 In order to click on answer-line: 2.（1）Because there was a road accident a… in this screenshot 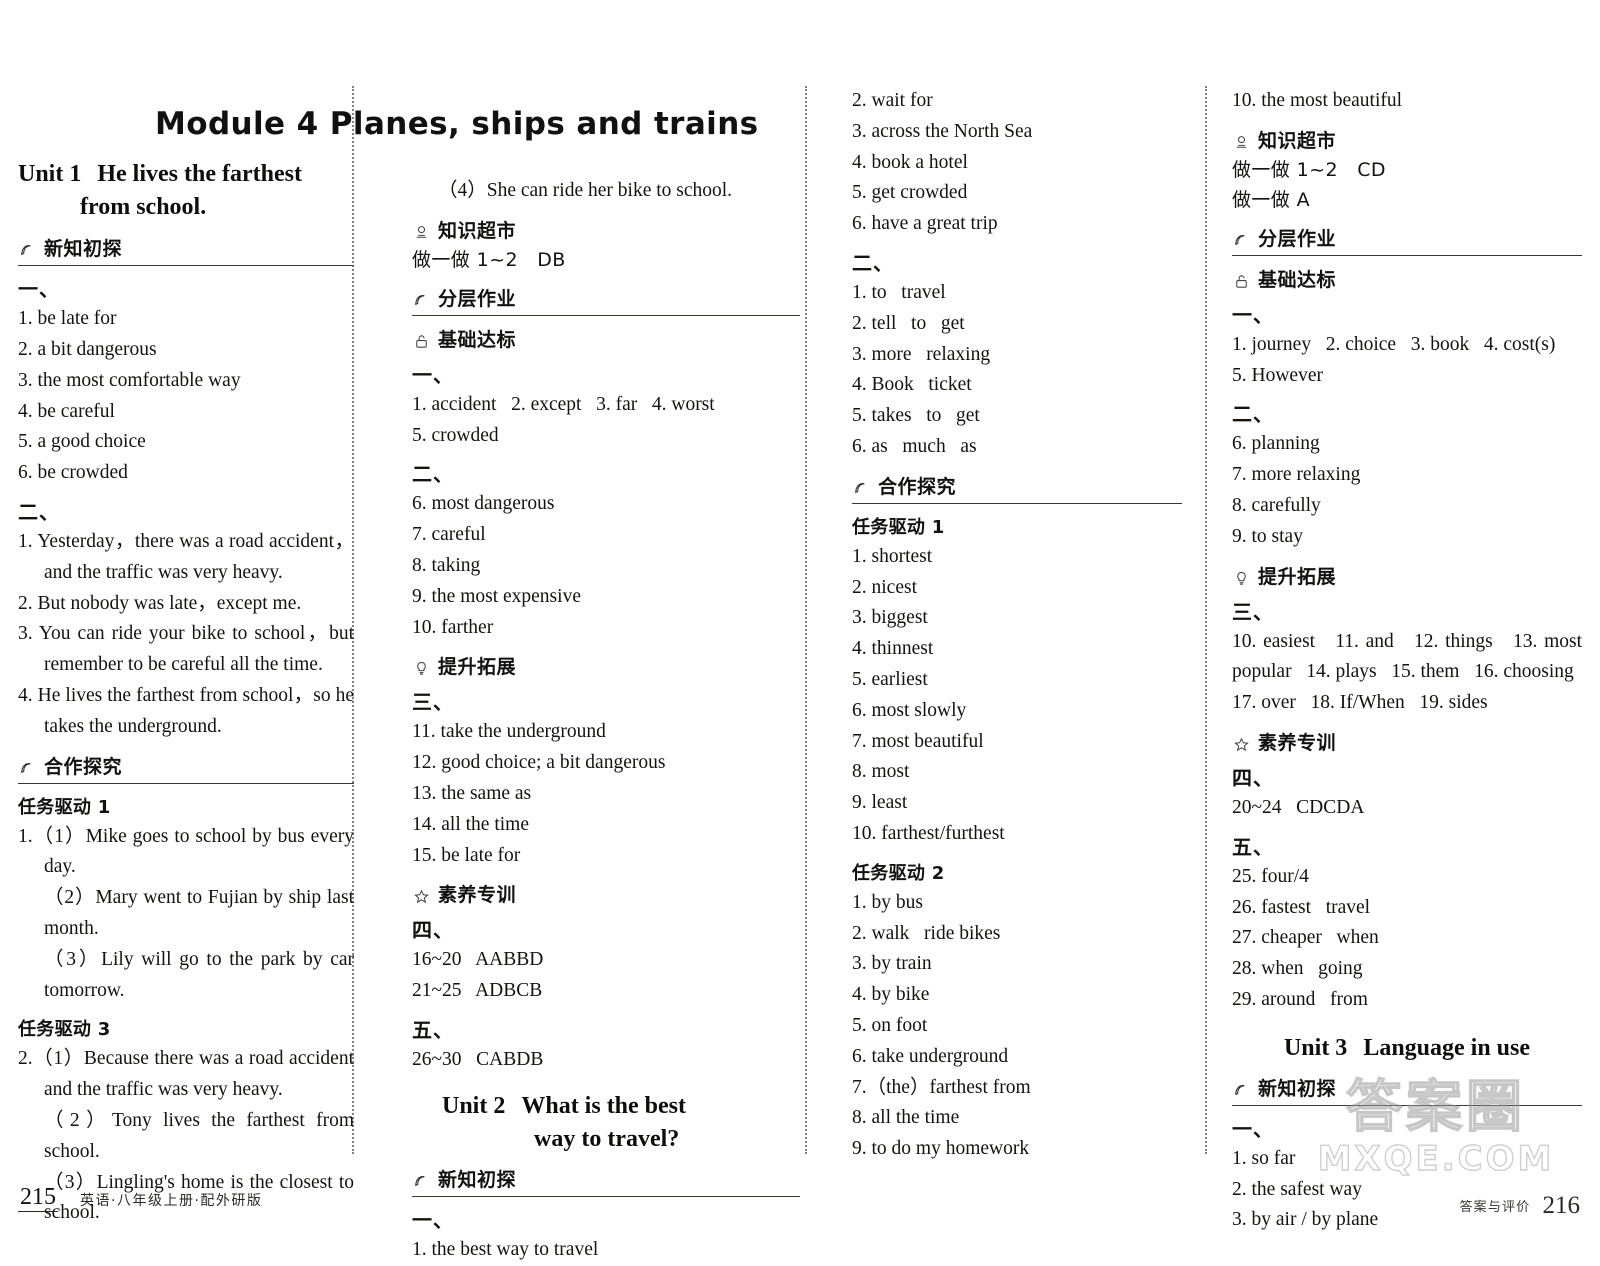, I will do `click(188, 1074)`.